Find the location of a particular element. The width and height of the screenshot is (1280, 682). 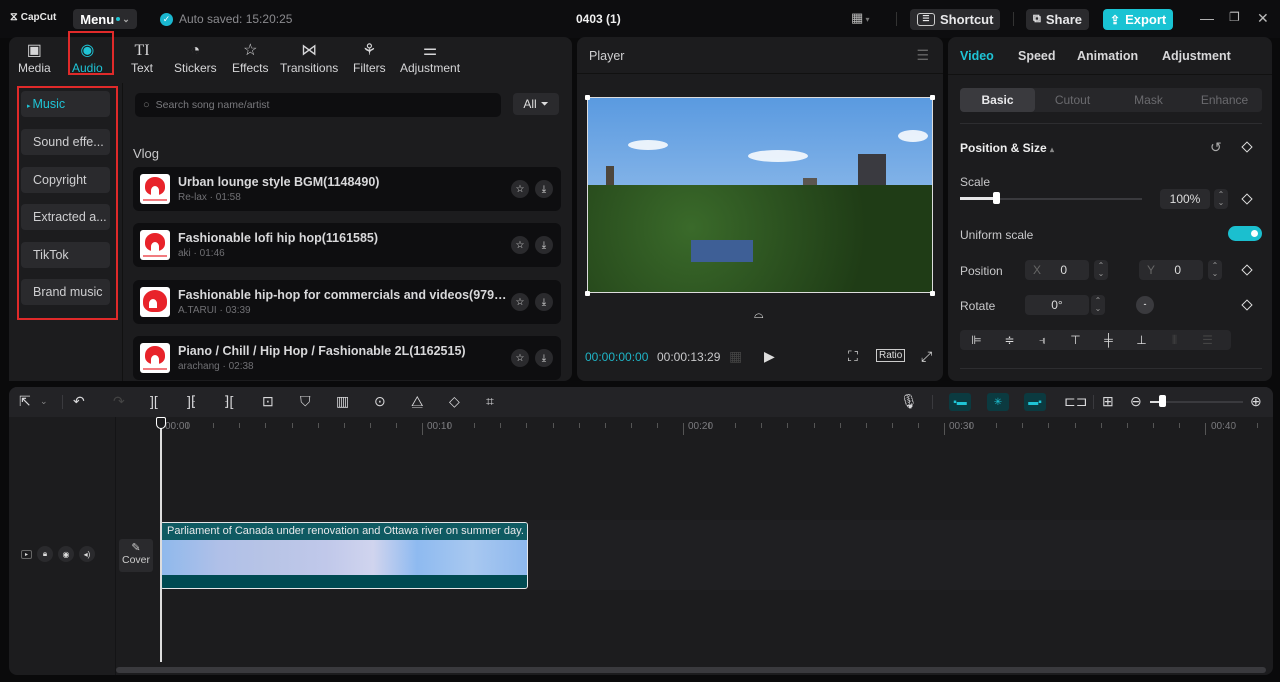

scale-stepper: ⌃ ⌄ is located at coordinates (1221, 199).